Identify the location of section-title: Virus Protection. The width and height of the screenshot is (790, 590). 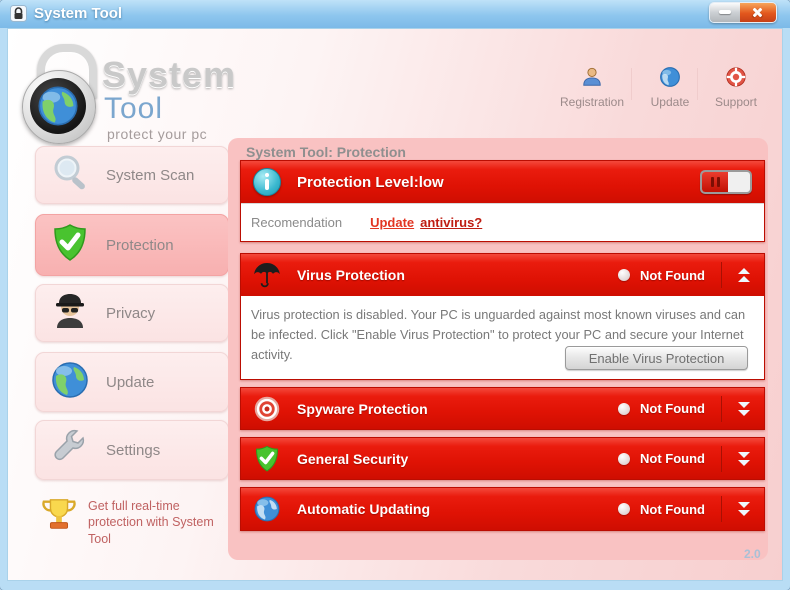
(351, 275).